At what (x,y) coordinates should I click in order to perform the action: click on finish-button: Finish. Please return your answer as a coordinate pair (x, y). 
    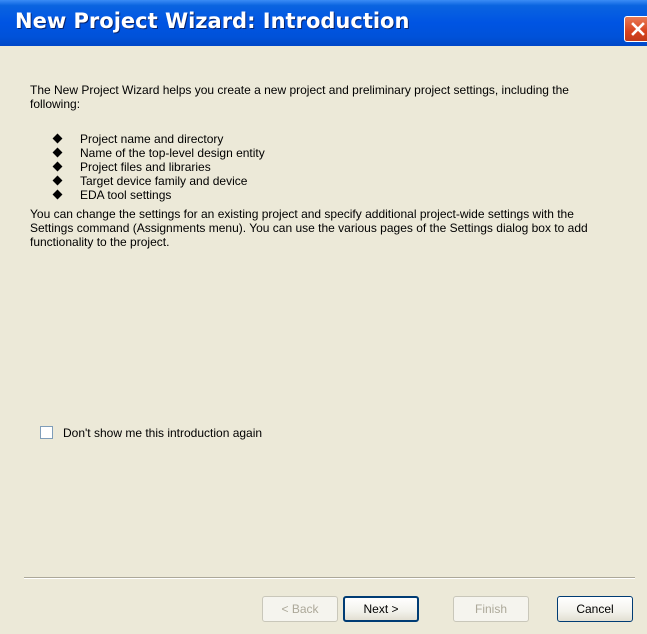
    Looking at the image, I should click on (491, 609).